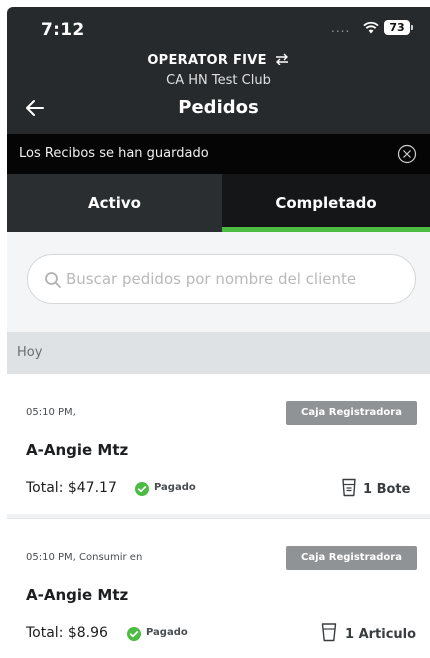 The width and height of the screenshot is (430, 658). I want to click on club-name: CA HN Test Club, so click(218, 80).